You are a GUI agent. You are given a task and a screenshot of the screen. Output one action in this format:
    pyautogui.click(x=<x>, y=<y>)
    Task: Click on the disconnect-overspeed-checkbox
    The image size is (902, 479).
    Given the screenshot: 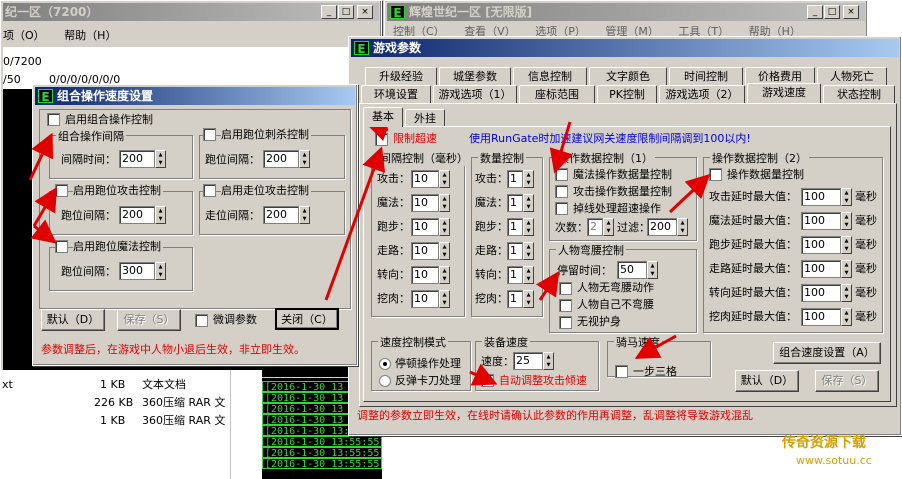 What is the action you would take?
    pyautogui.click(x=561, y=208)
    